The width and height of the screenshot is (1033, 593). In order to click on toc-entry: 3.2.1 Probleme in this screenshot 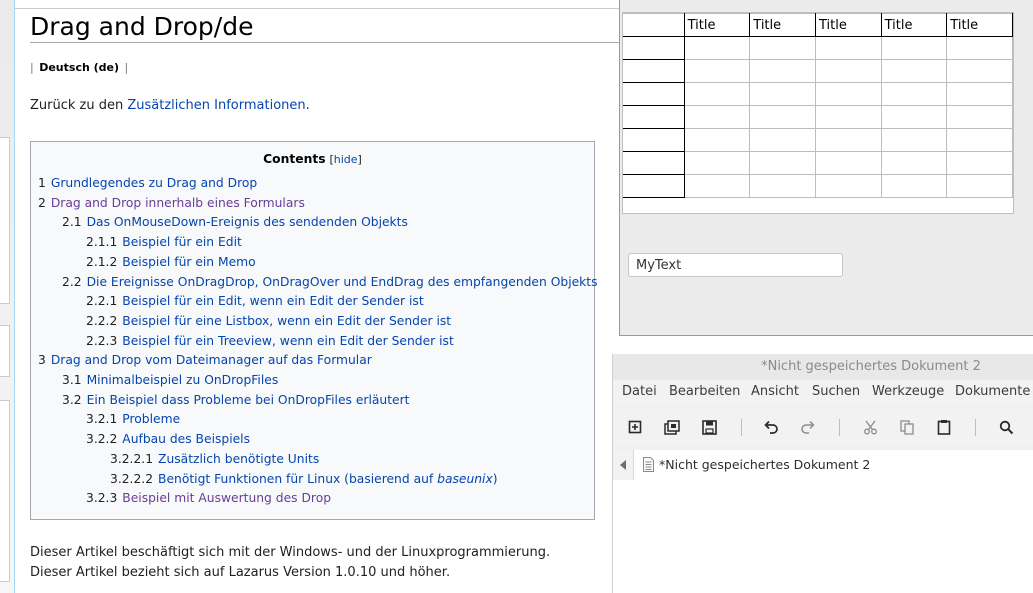, I will do `click(133, 419)`.